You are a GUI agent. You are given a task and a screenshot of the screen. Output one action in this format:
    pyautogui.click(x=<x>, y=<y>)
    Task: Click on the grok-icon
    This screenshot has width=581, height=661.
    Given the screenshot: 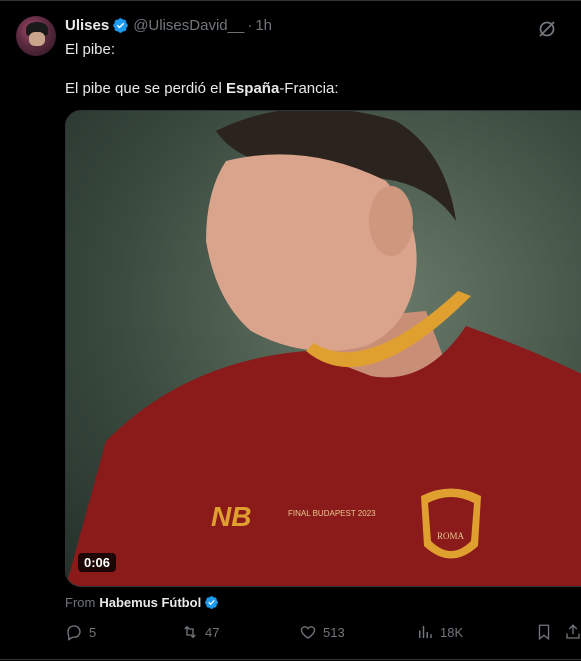 What is the action you would take?
    pyautogui.click(x=547, y=29)
    